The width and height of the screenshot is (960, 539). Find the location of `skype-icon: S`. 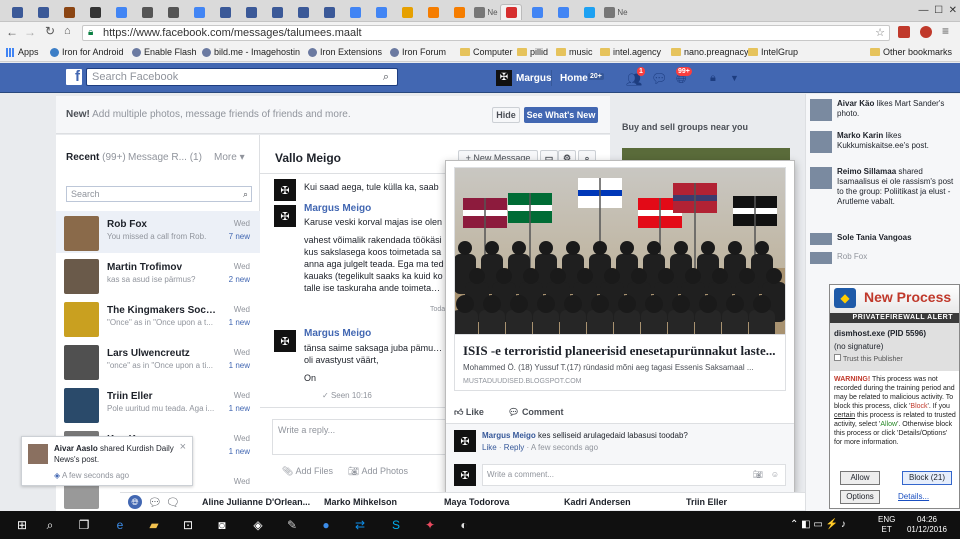

skype-icon: S is located at coordinates (396, 525).